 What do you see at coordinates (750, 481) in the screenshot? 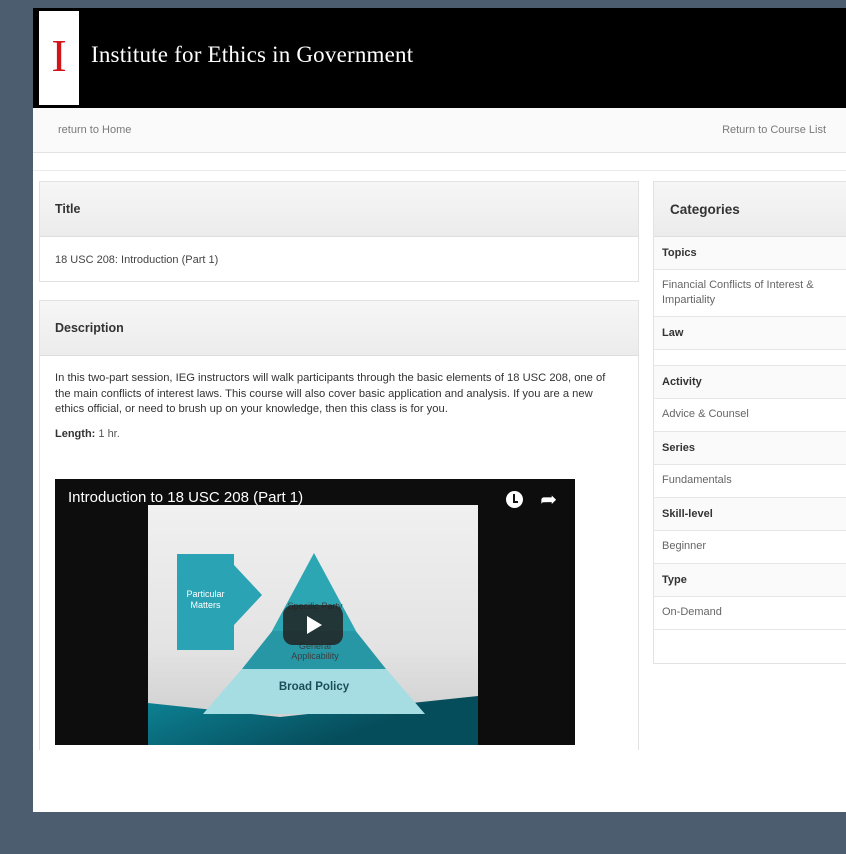
I see `category-value-series: Fundamentals` at bounding box center [750, 481].